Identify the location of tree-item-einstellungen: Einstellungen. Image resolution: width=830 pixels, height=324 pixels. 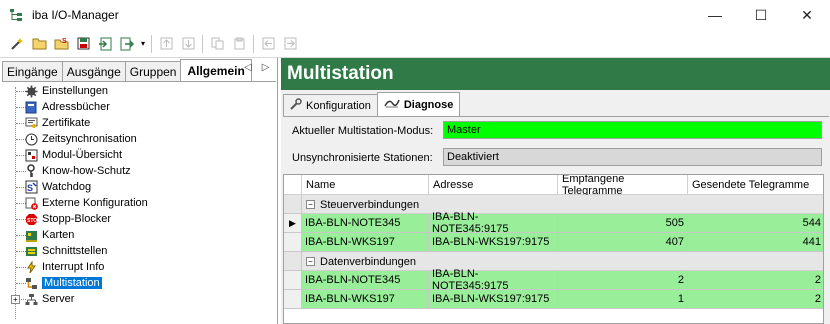
(66, 91).